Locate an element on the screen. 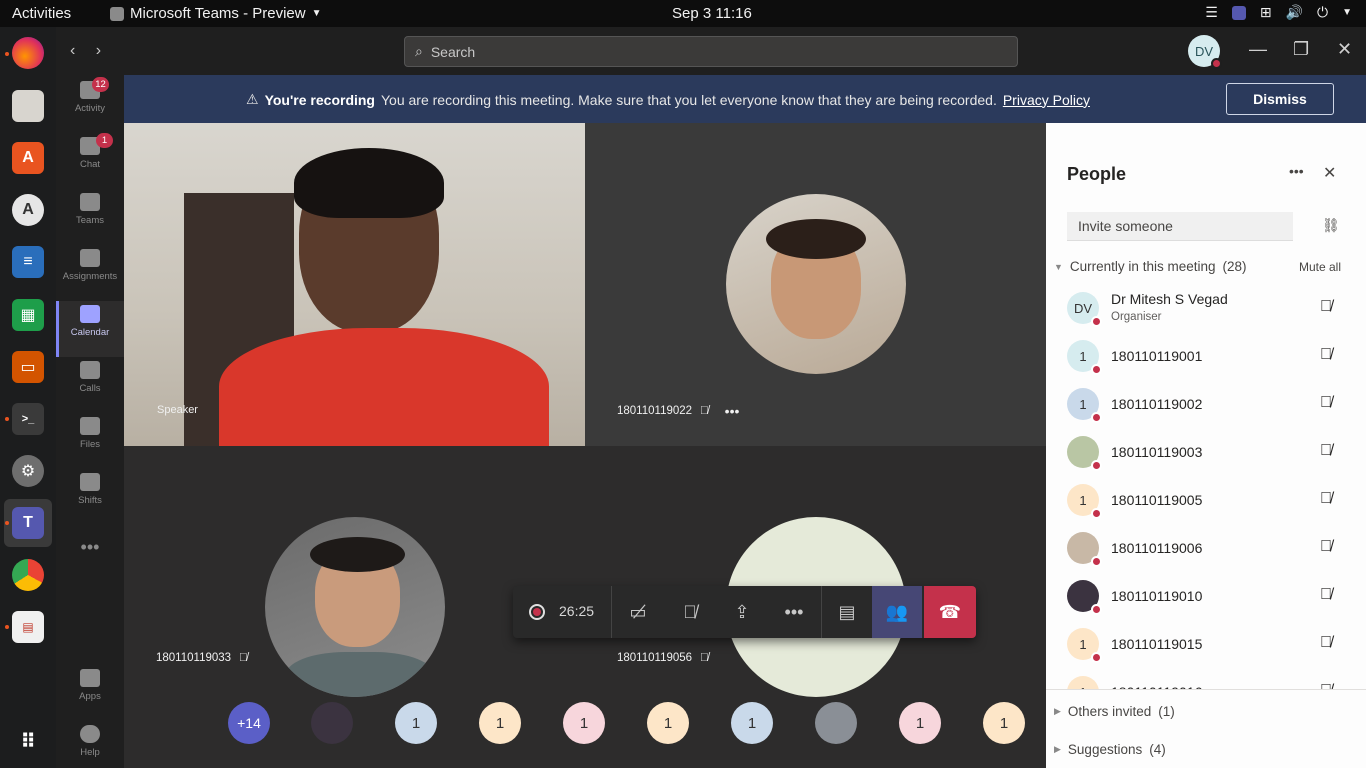 The image size is (1366, 768). dismiss-button: Dismiss is located at coordinates (1280, 99).